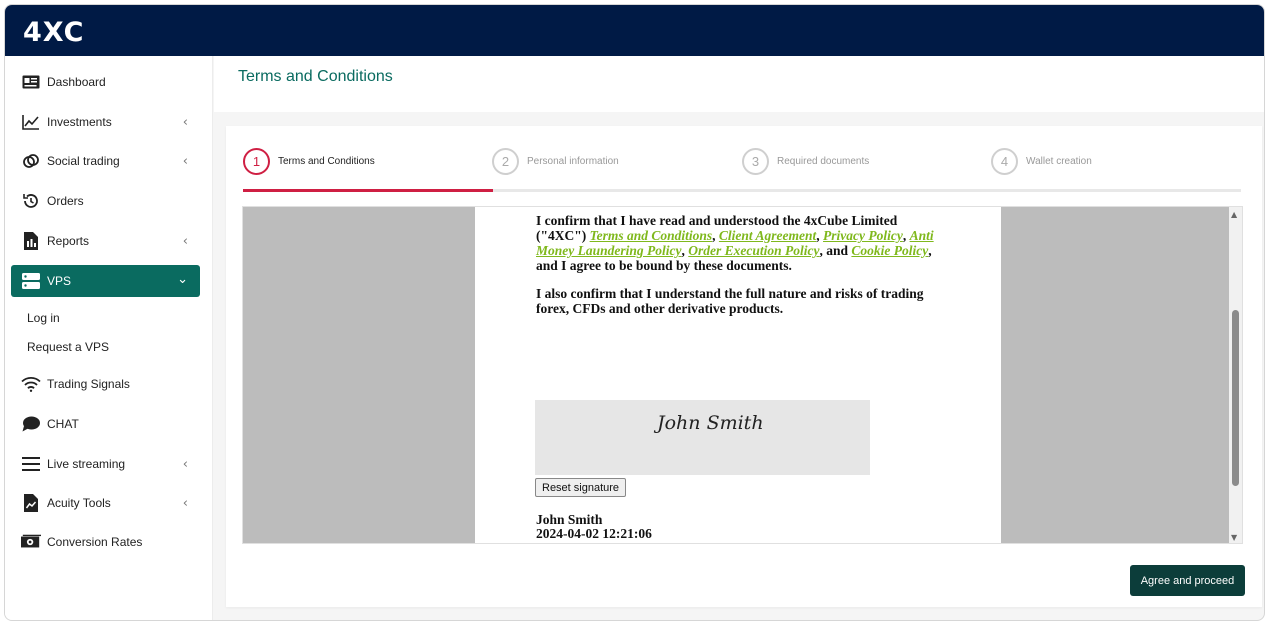  I want to click on sidebar-item-label: Reports, so click(68, 241).